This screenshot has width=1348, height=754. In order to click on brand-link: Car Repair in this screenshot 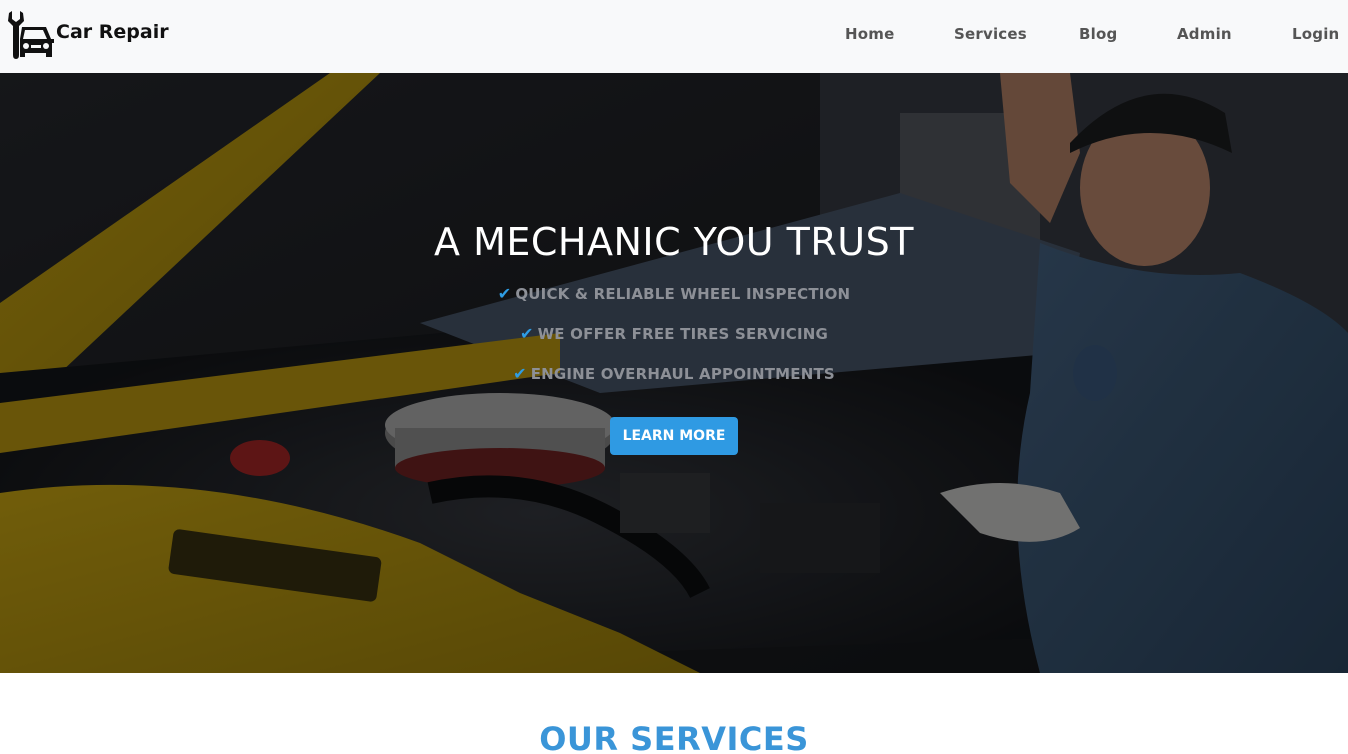, I will do `click(87, 35)`.